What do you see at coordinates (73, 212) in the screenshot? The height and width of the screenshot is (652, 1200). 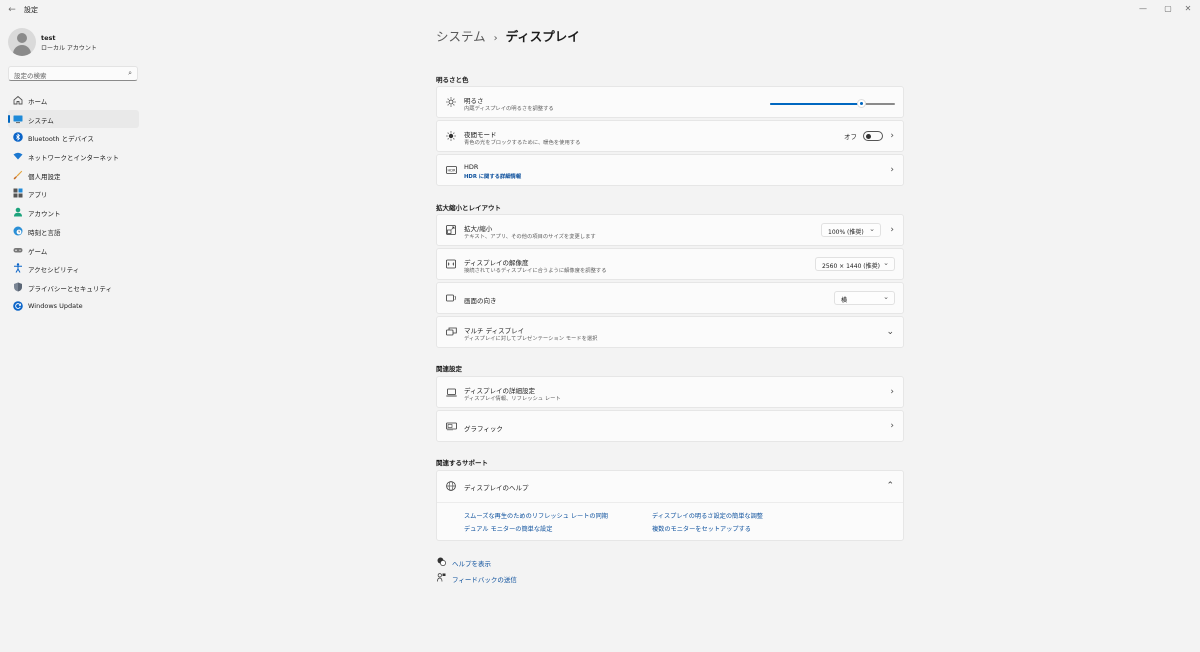 I see `sidebar-item-accounts: アカウント` at bounding box center [73, 212].